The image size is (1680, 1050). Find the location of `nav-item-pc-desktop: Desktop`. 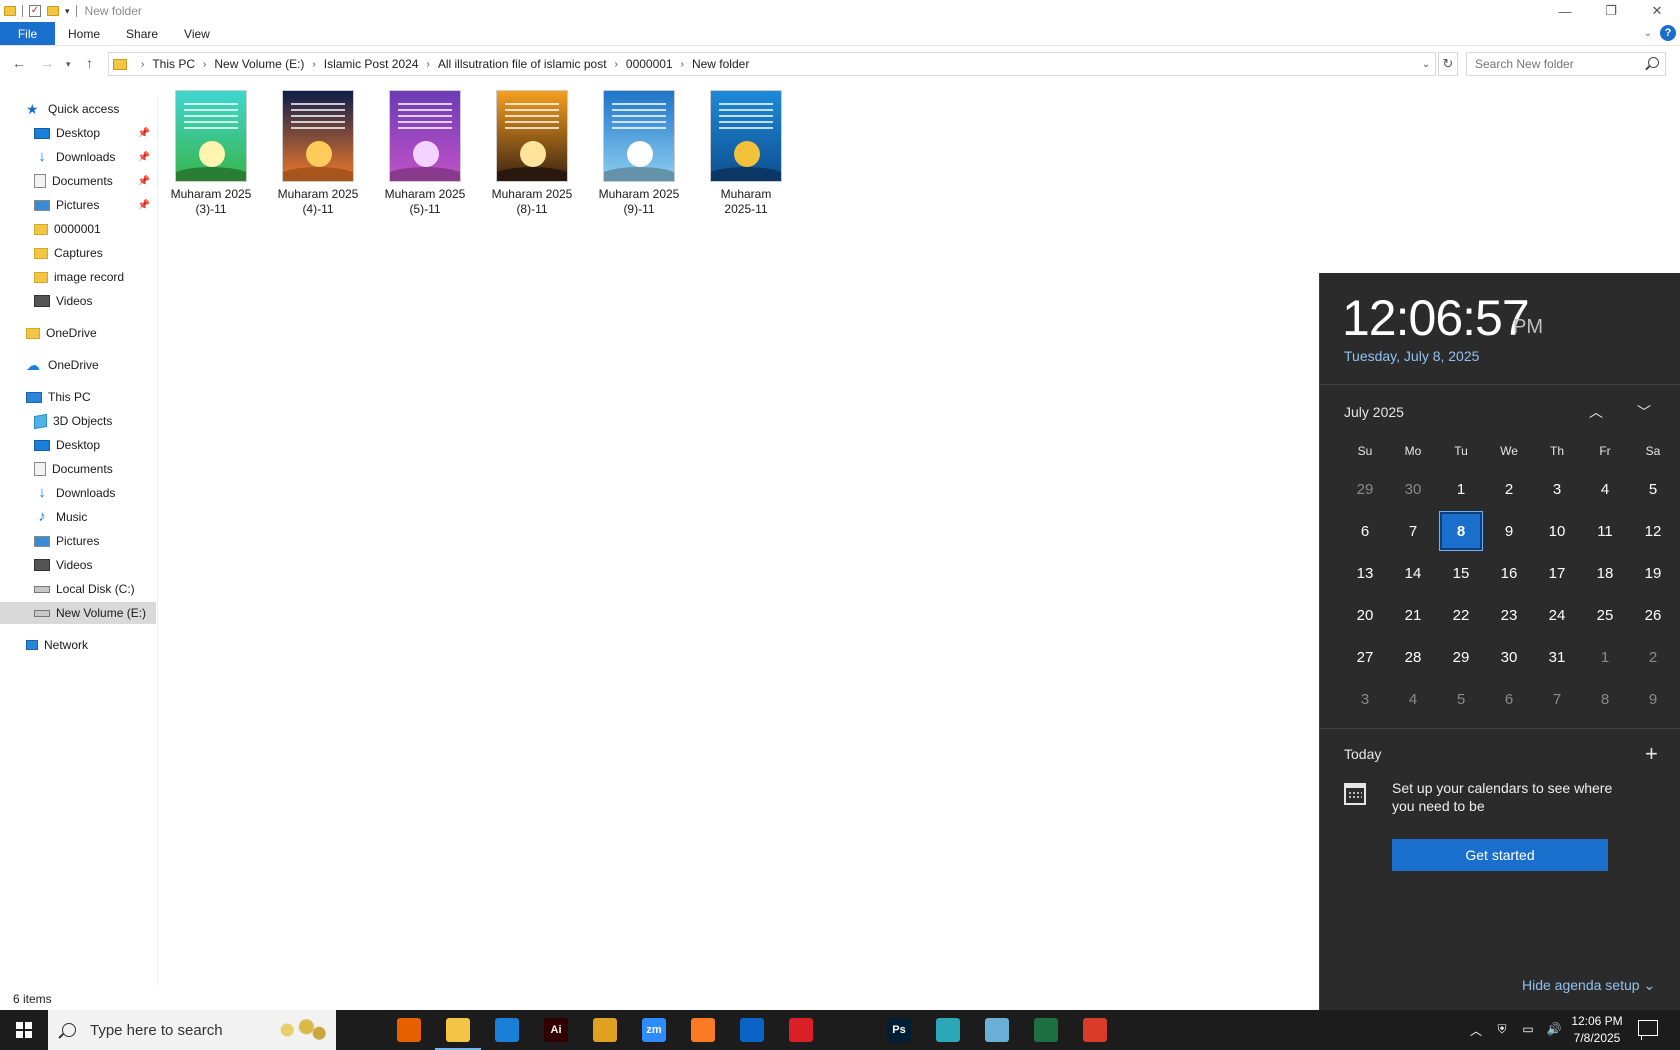

nav-item-pc-desktop: Desktop is located at coordinates (78, 445).